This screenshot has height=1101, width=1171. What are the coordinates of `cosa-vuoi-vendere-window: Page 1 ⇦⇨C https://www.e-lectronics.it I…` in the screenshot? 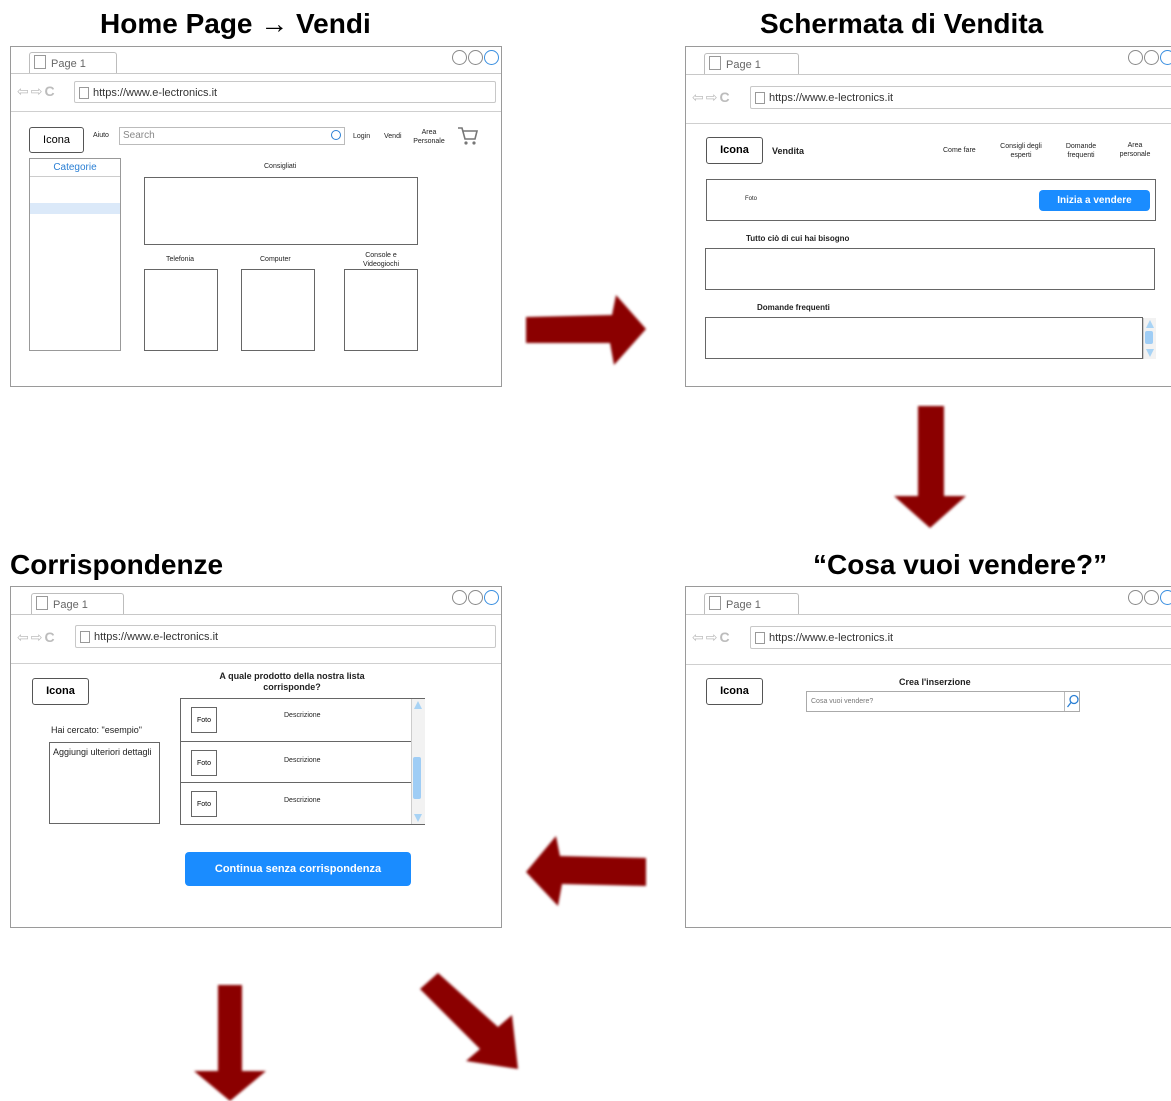 It's located at (928, 757).